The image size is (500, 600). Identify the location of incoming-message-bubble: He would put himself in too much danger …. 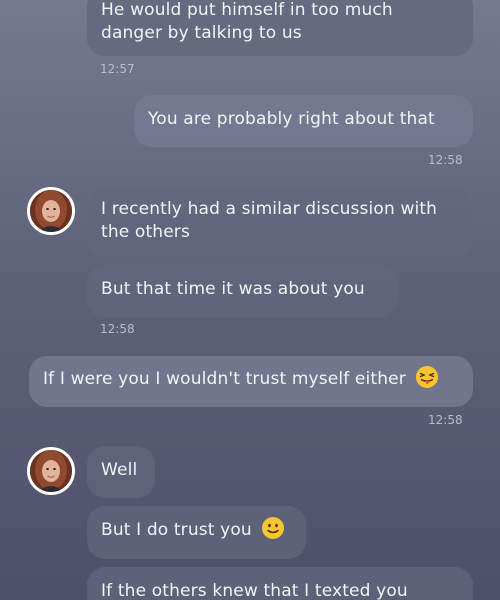
(280, 28).